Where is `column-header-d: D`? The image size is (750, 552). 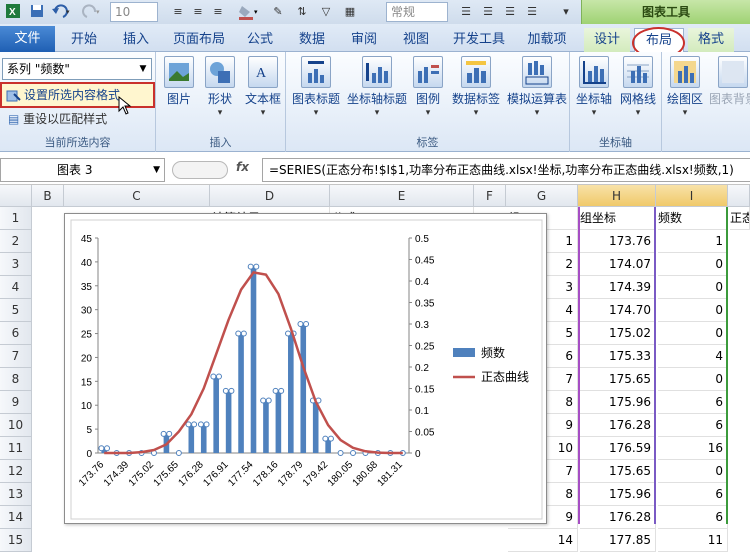
column-header-d: D is located at coordinates (270, 196).